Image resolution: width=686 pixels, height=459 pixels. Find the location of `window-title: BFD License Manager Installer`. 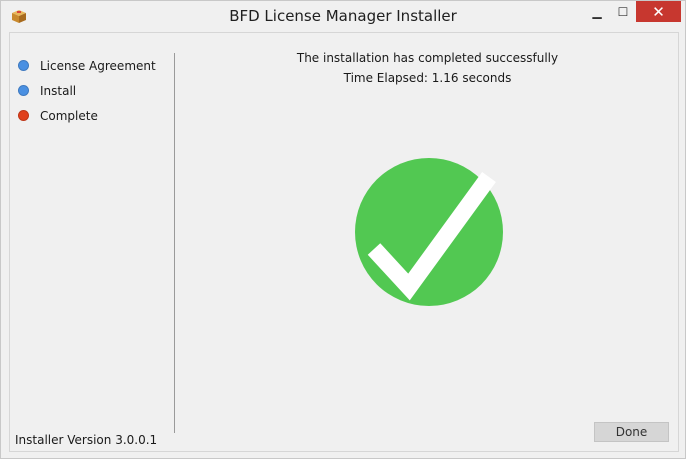

window-title: BFD License Manager Installer is located at coordinates (343, 16).